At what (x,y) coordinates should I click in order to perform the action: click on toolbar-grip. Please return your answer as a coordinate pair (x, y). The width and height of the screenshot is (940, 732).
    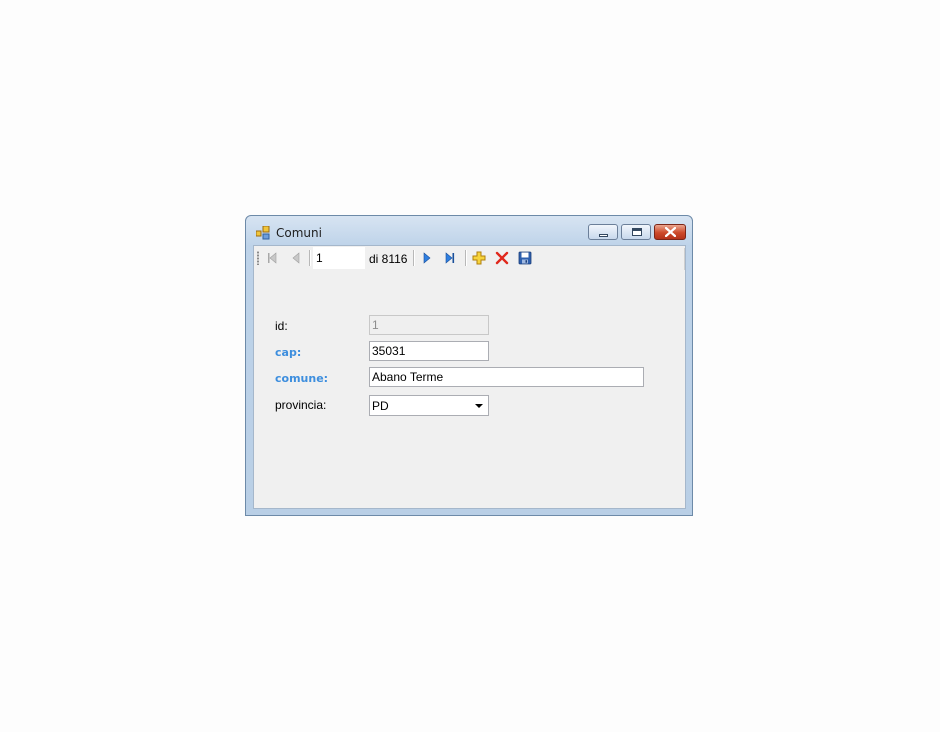
    Looking at the image, I should click on (258, 258).